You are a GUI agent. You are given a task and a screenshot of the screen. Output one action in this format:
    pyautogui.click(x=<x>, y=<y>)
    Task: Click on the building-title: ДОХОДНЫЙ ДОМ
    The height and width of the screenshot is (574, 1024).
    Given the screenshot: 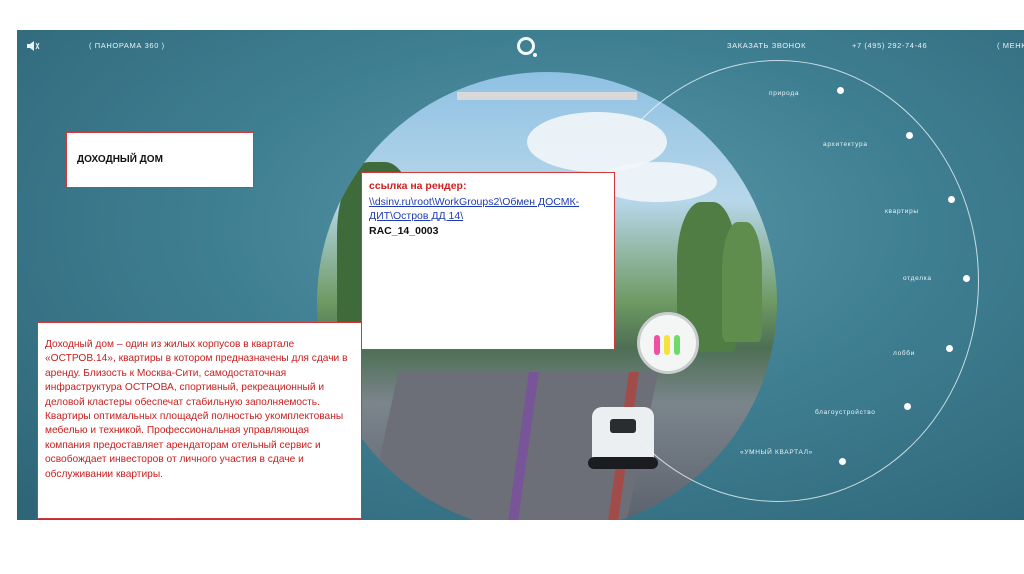 What is the action you would take?
    pyautogui.click(x=120, y=159)
    